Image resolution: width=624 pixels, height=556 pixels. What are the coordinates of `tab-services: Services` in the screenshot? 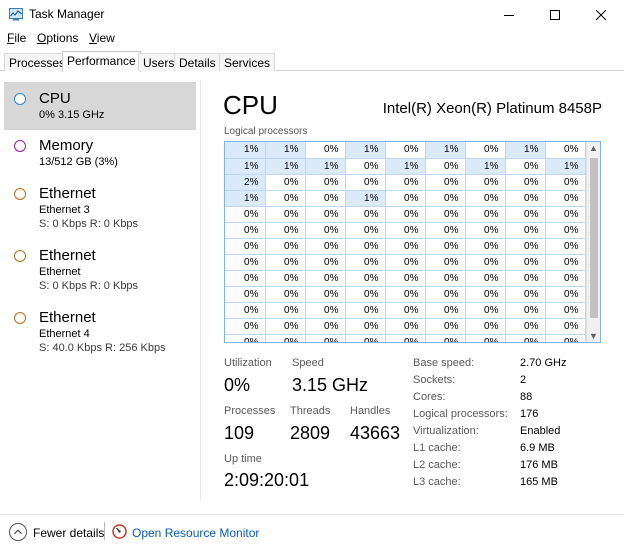 It's located at (247, 62).